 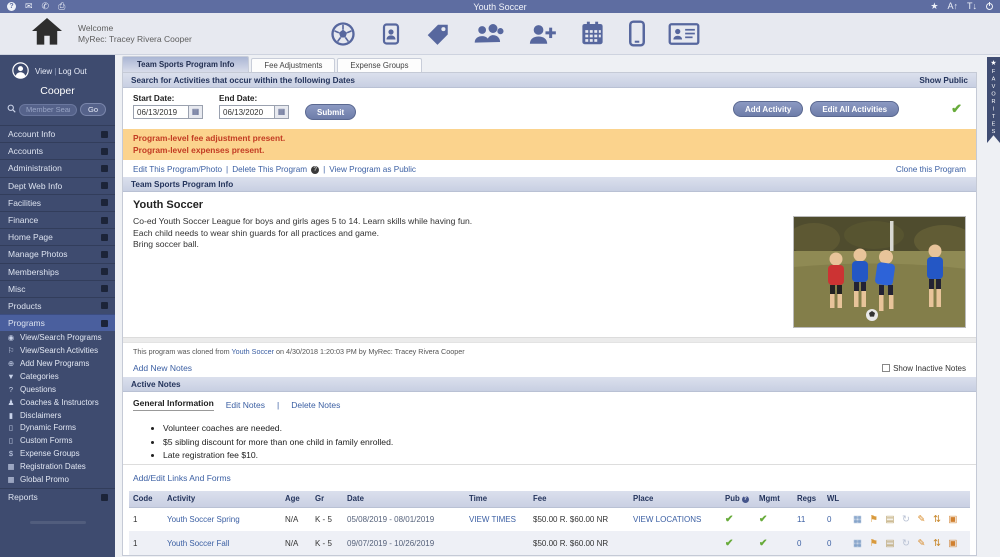 I want to click on sidebar-subitem-add-new-programs: ⊕ Add New Programs, so click(x=57, y=363).